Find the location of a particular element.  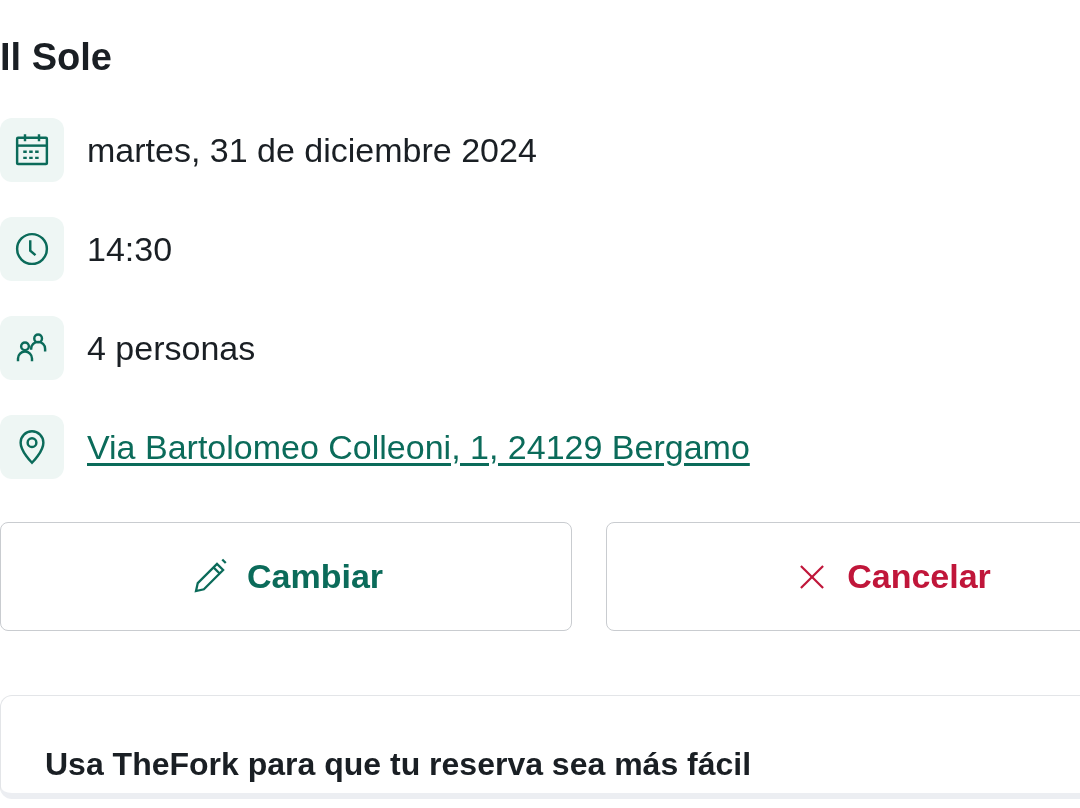

restaurant-name: Il Sole is located at coordinates (56, 57).